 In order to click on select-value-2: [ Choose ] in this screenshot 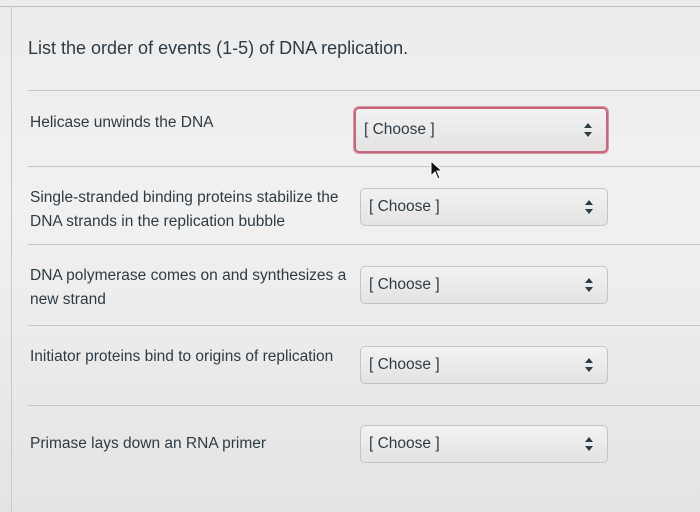, I will do `click(404, 206)`.